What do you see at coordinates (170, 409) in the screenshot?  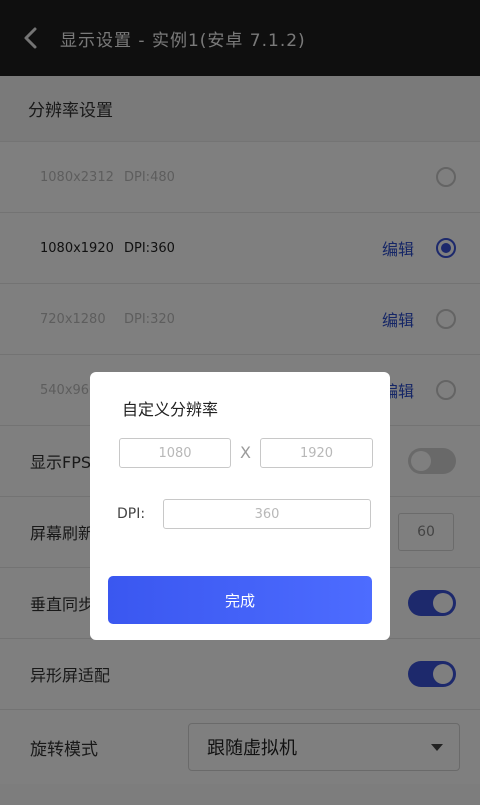 I see `dialog-title: 自定义分辨率` at bounding box center [170, 409].